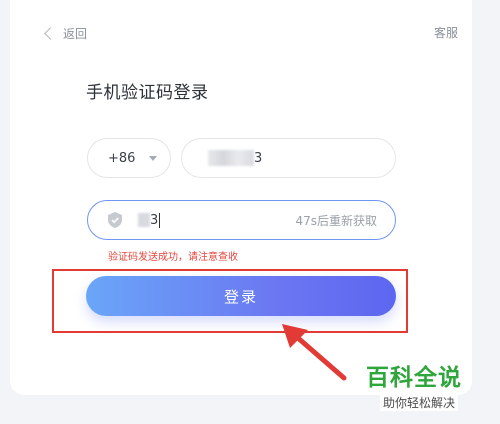  What do you see at coordinates (414, 378) in the screenshot?
I see `watermark-title: 百科全说` at bounding box center [414, 378].